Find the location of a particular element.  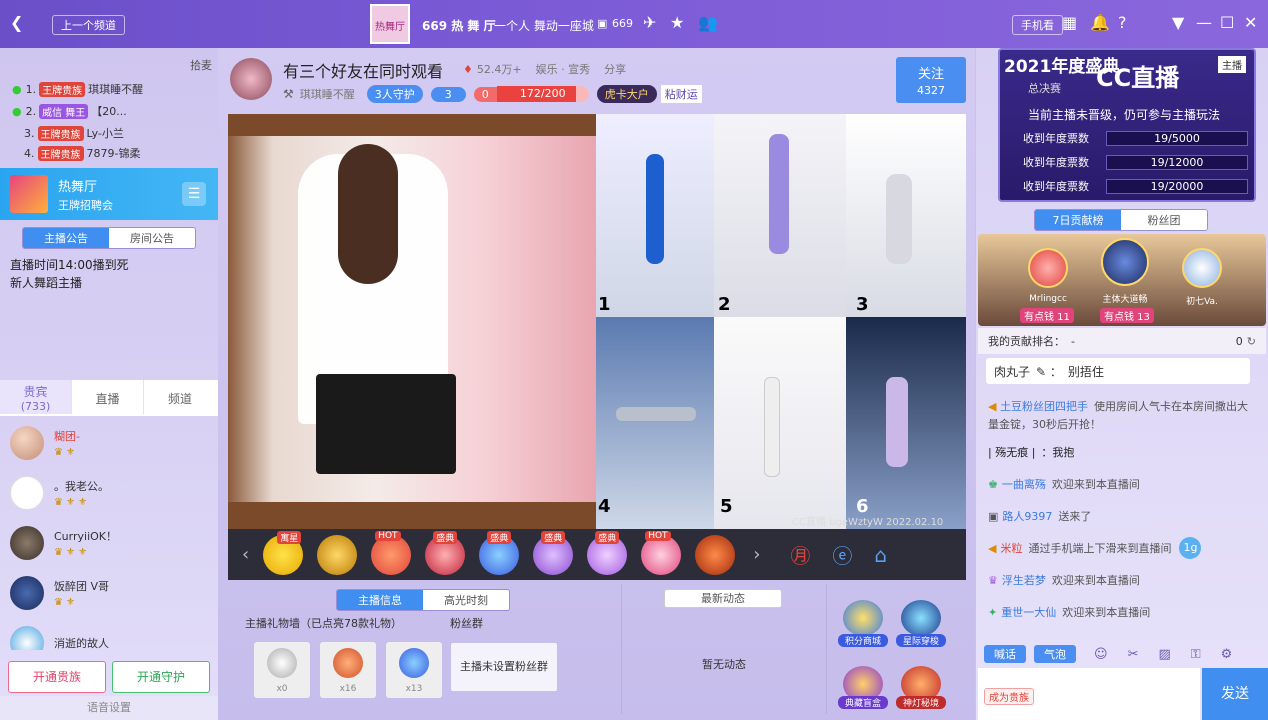

notice-text-2: 新人舞蹈主播 is located at coordinates (46, 283).